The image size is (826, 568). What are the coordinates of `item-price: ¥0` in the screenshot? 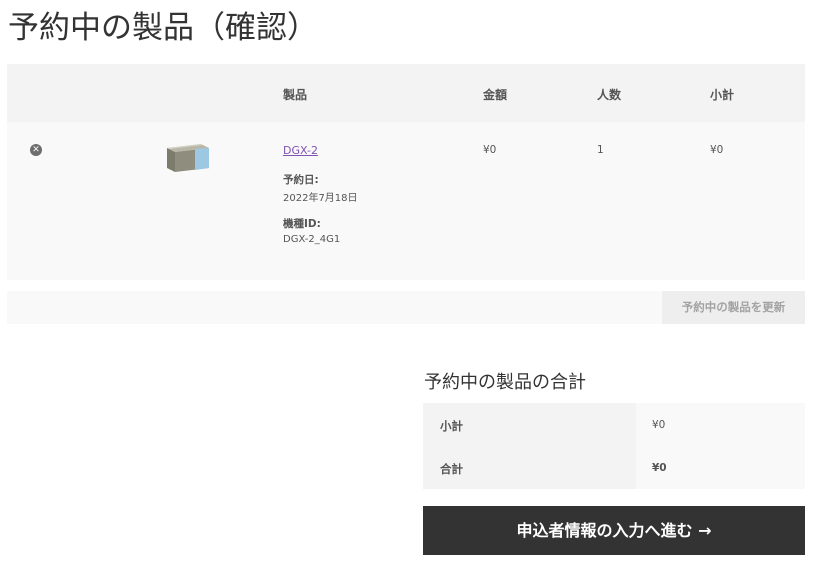 It's located at (490, 150).